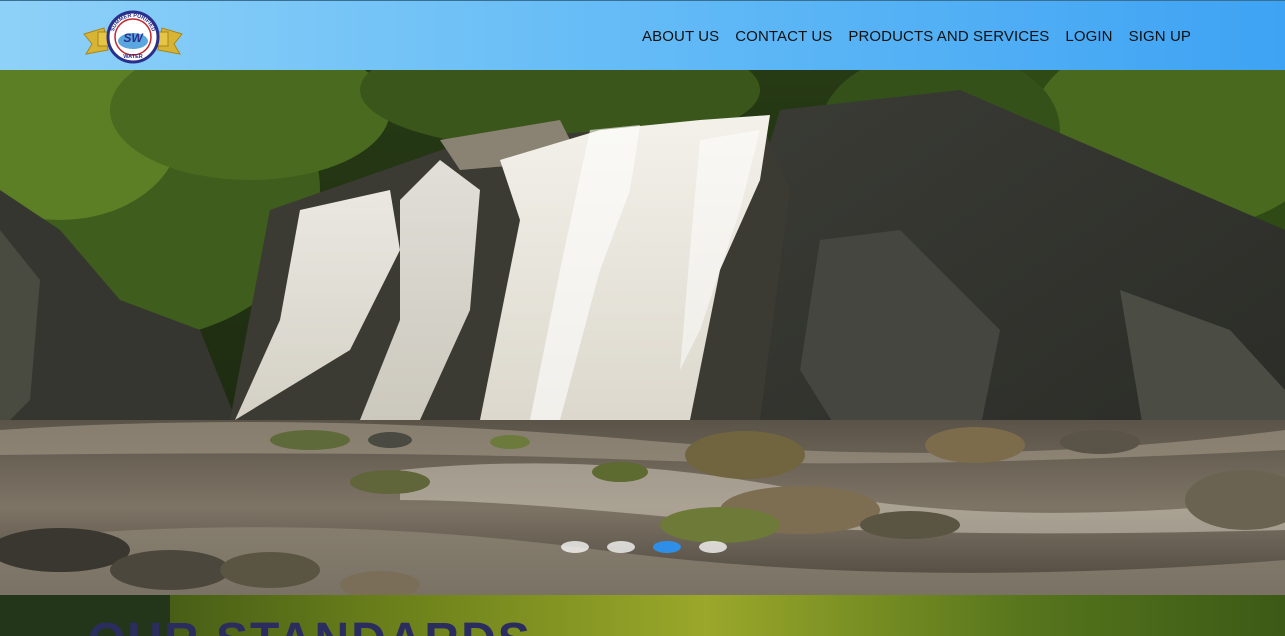 The height and width of the screenshot is (636, 1285). I want to click on nav-sign-up: SIGN UP, so click(1160, 37).